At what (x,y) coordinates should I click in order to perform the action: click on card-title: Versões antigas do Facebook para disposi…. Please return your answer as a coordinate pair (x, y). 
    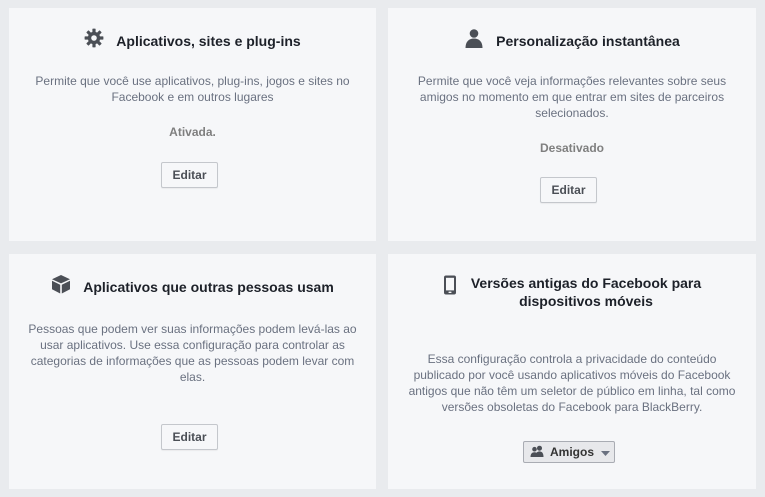
    Looking at the image, I should click on (586, 292).